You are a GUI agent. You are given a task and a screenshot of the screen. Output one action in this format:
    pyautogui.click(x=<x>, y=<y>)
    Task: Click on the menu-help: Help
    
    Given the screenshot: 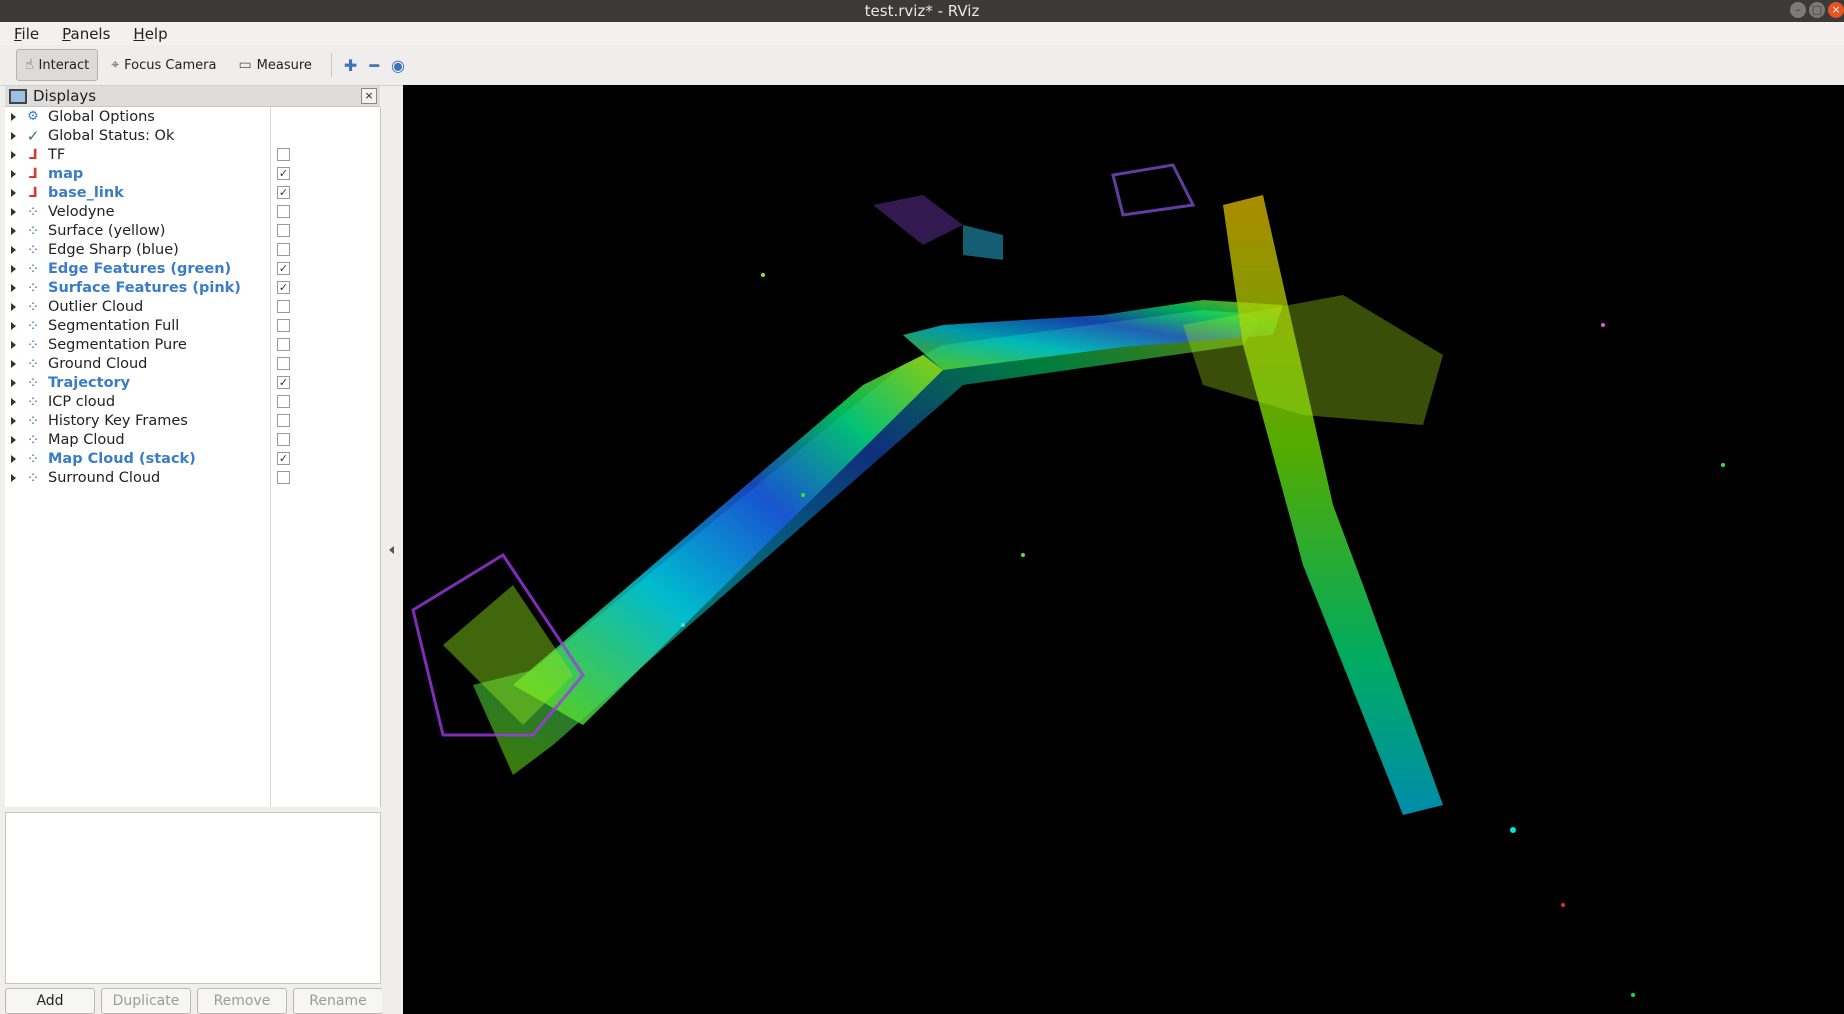 What is the action you would take?
    pyautogui.click(x=147, y=34)
    